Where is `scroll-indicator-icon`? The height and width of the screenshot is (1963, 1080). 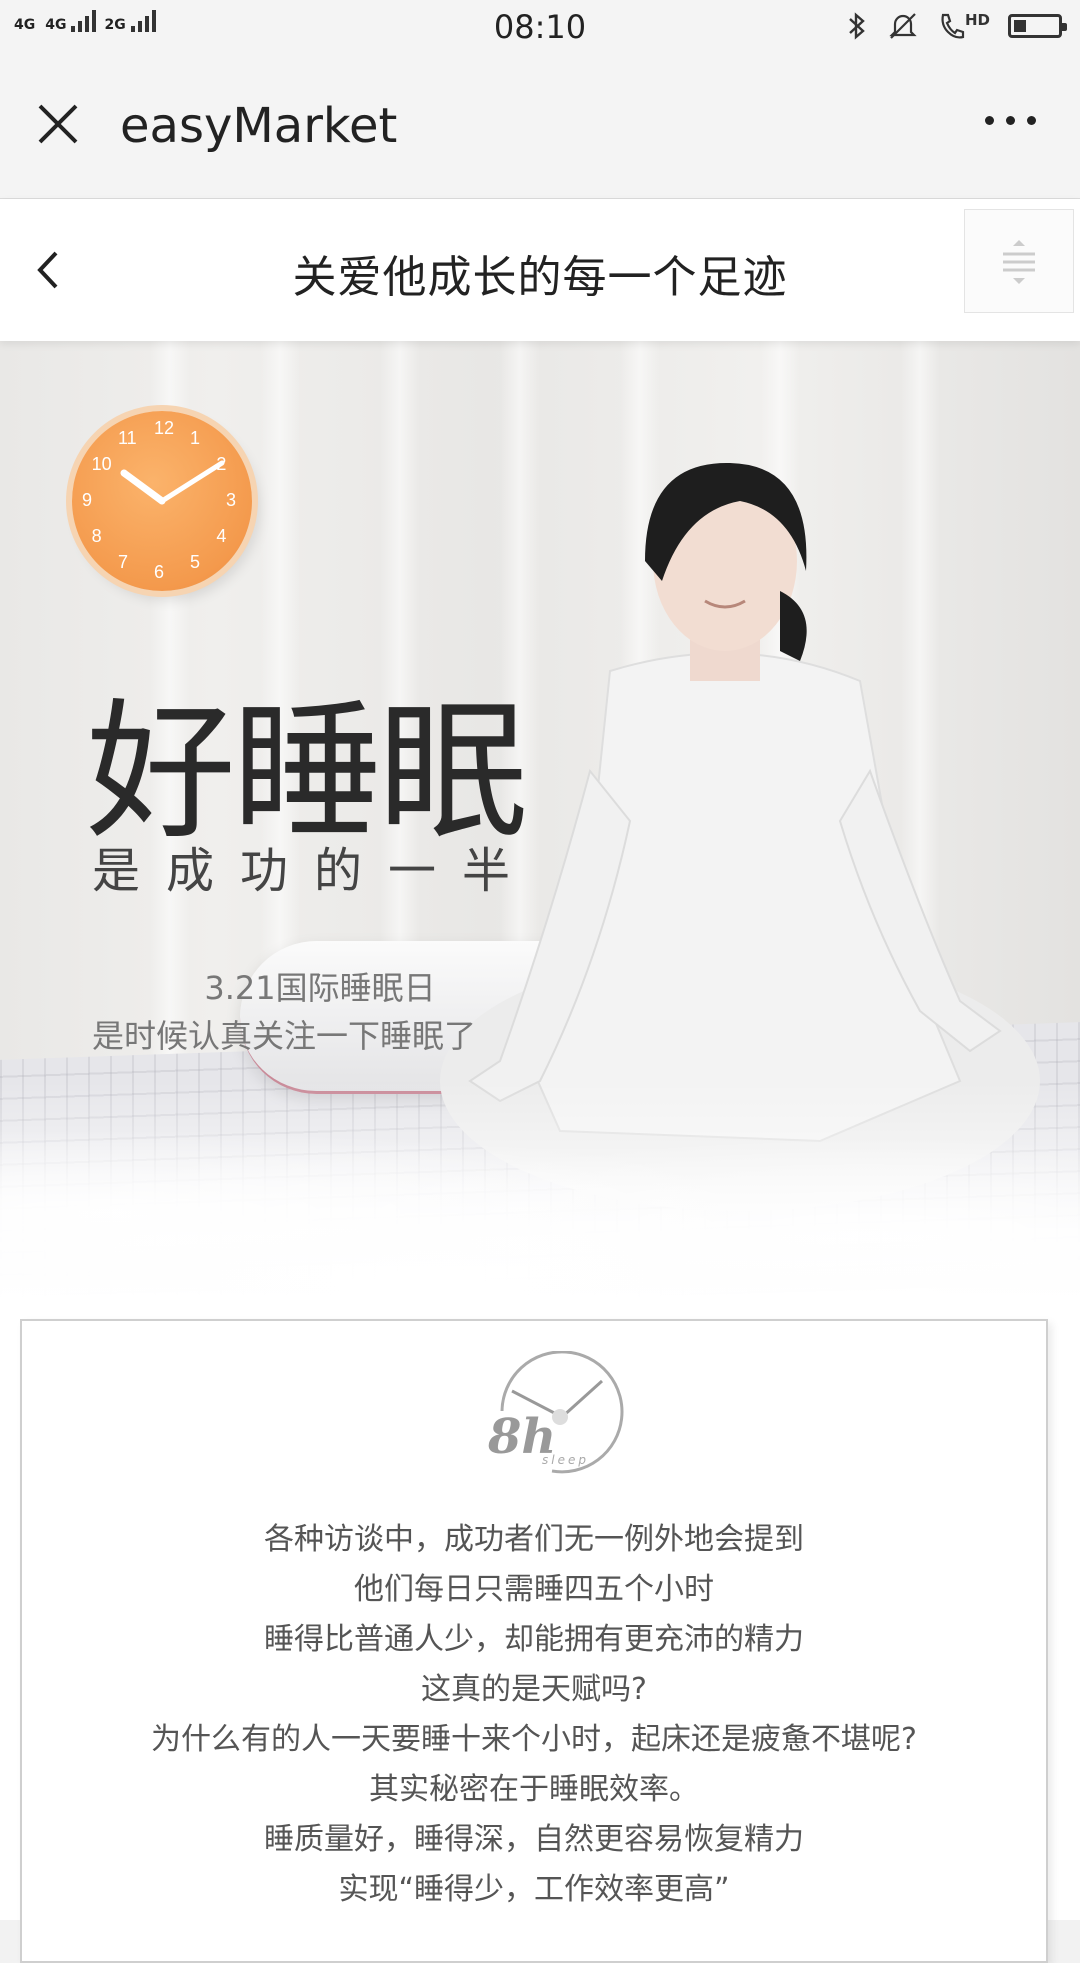
scroll-indicator-icon is located at coordinates (1019, 262).